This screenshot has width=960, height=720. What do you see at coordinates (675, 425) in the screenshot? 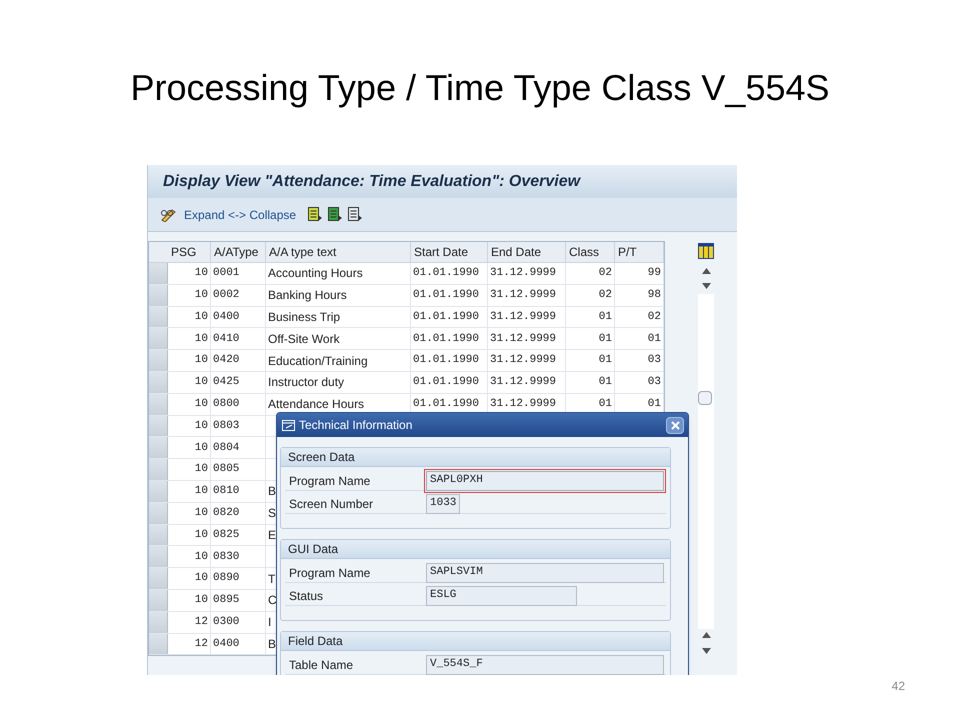
I see `close-button` at bounding box center [675, 425].